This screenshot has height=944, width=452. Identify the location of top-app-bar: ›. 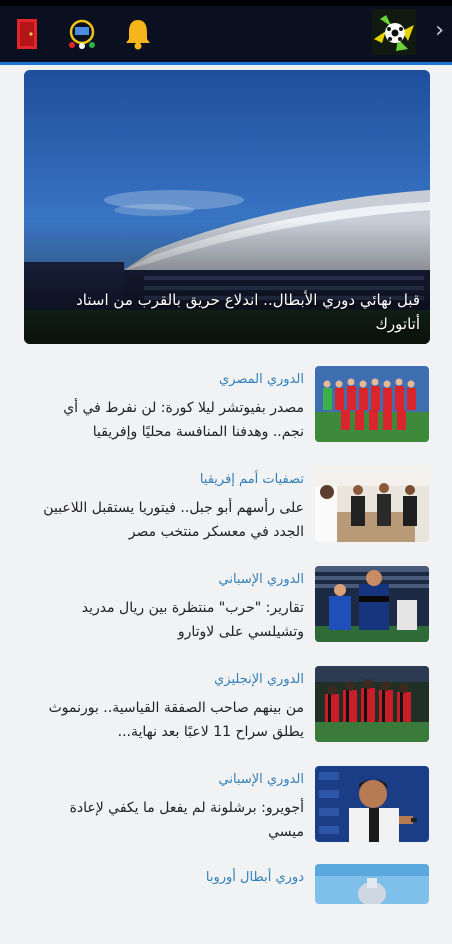
(226, 32).